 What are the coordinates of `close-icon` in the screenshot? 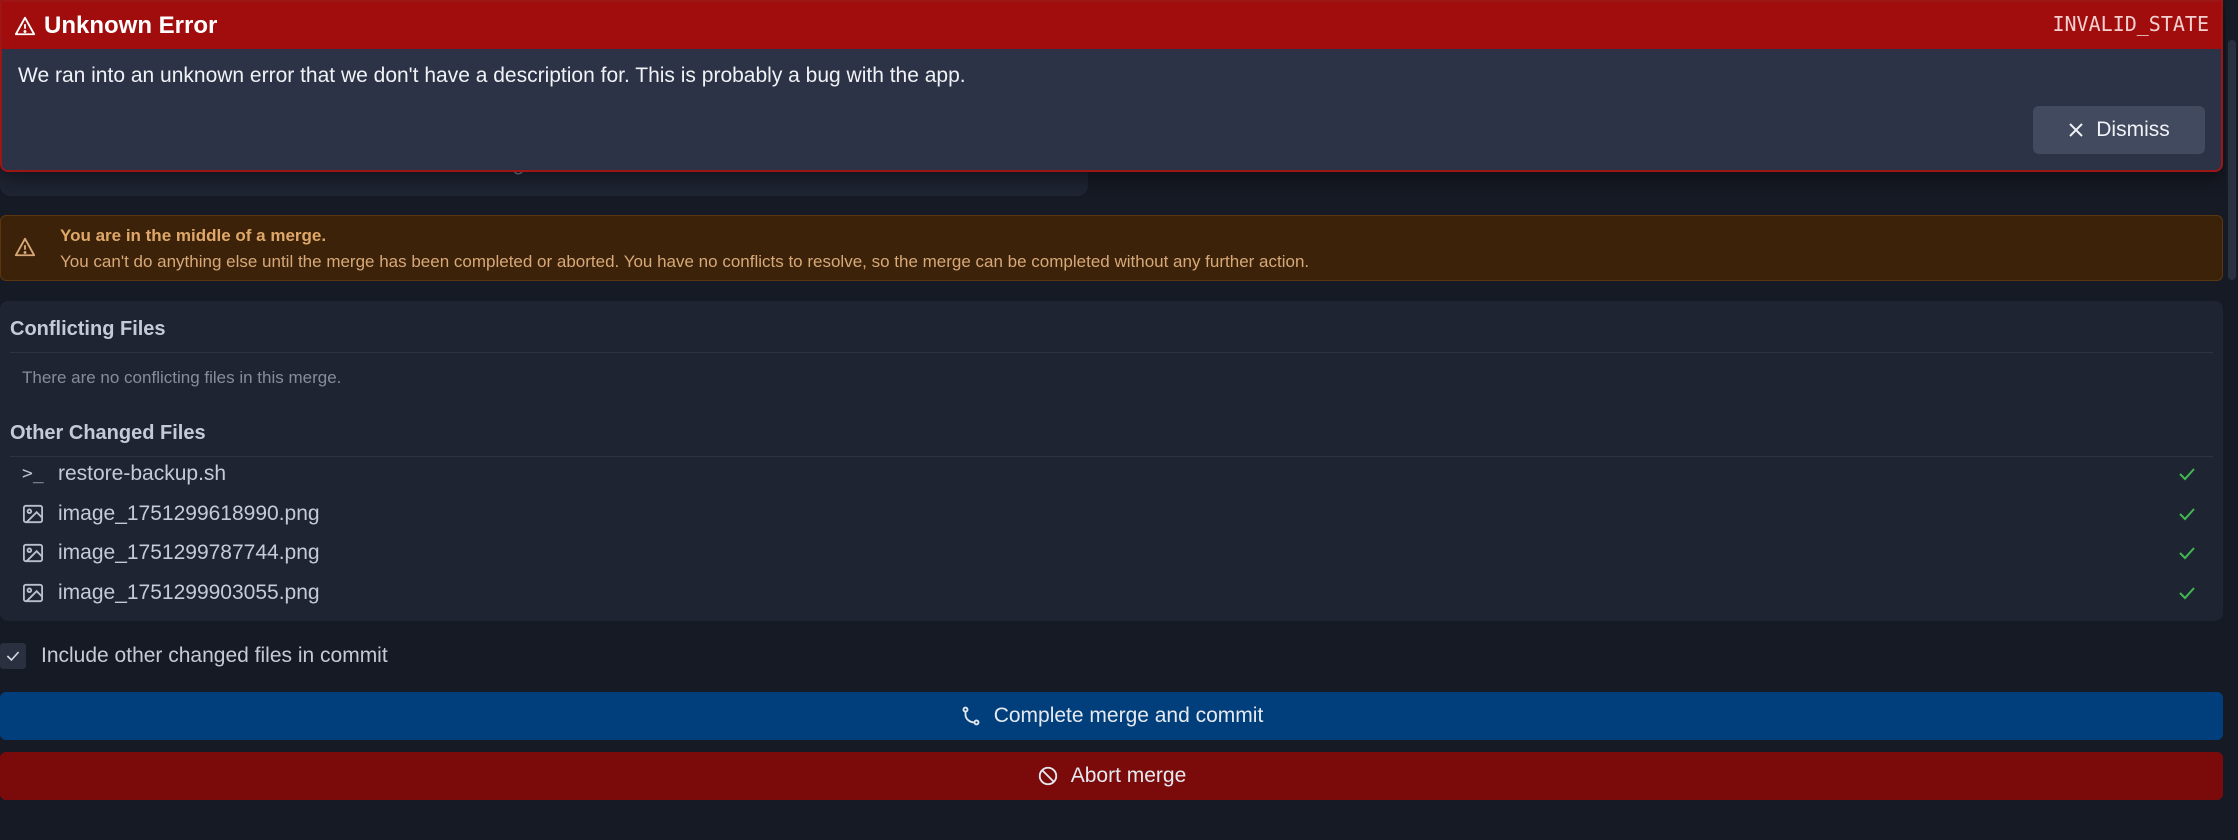 It's located at (2076, 130).